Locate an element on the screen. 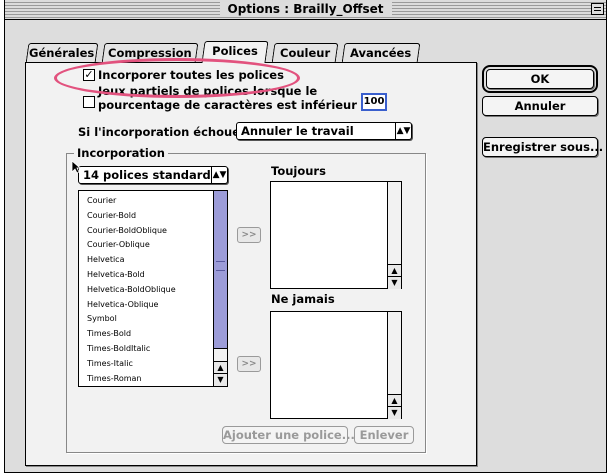 This screenshot has height=473, width=607. mouse-cursor-icon is located at coordinates (76, 167).